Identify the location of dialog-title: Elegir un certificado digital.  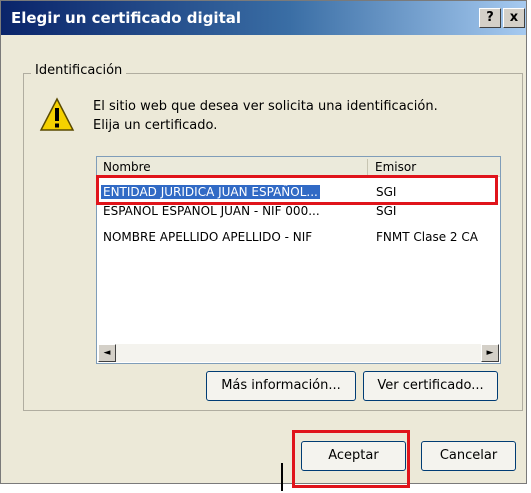
(126, 18).